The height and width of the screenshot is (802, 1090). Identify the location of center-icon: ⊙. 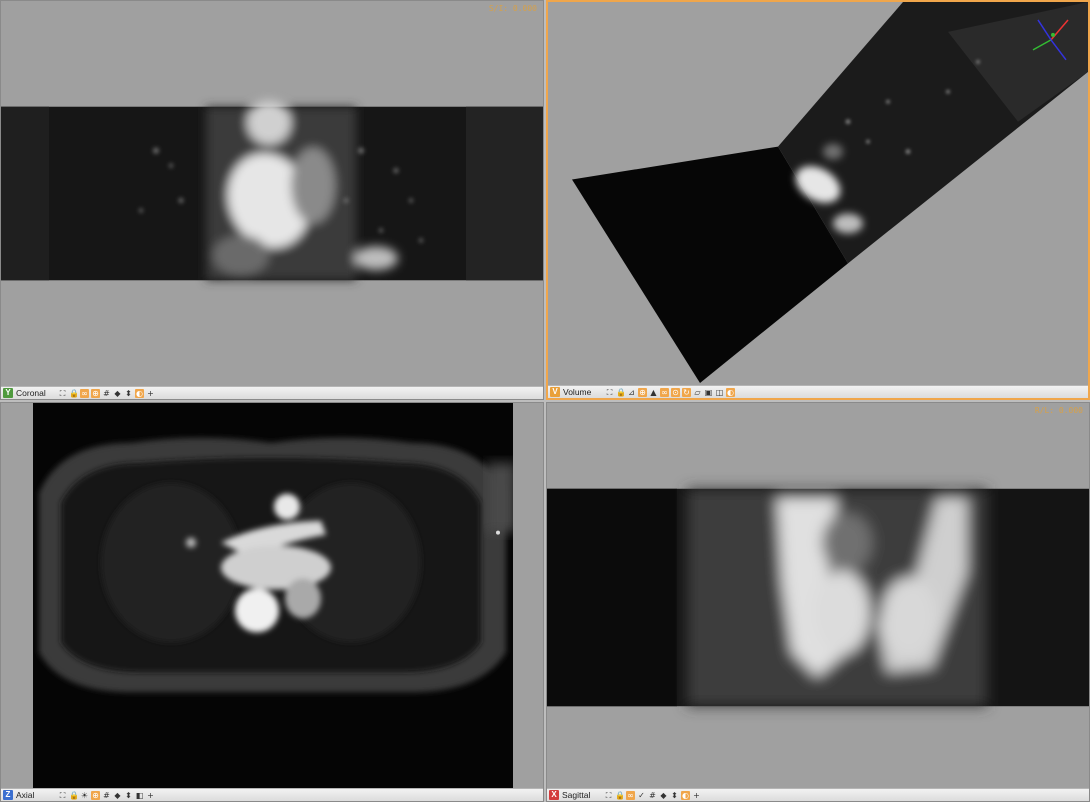
(675, 392).